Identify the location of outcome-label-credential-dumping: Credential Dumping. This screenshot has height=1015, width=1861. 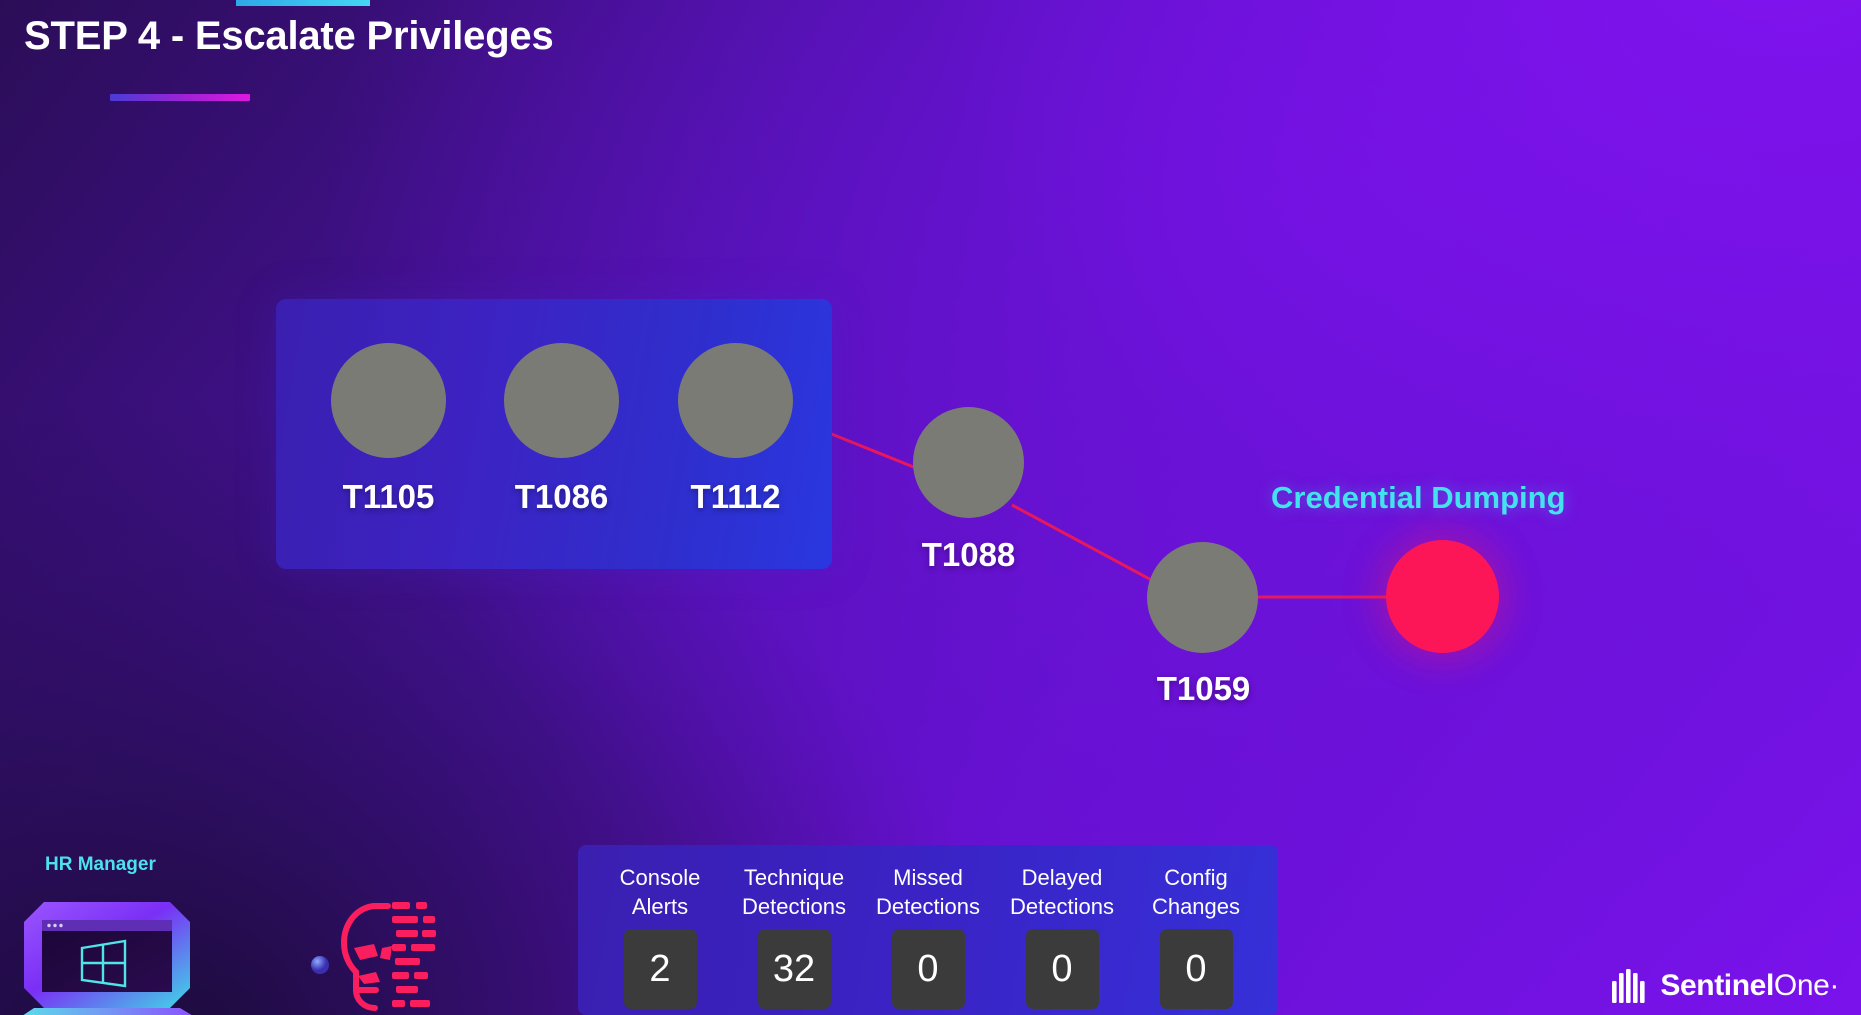
(1418, 497).